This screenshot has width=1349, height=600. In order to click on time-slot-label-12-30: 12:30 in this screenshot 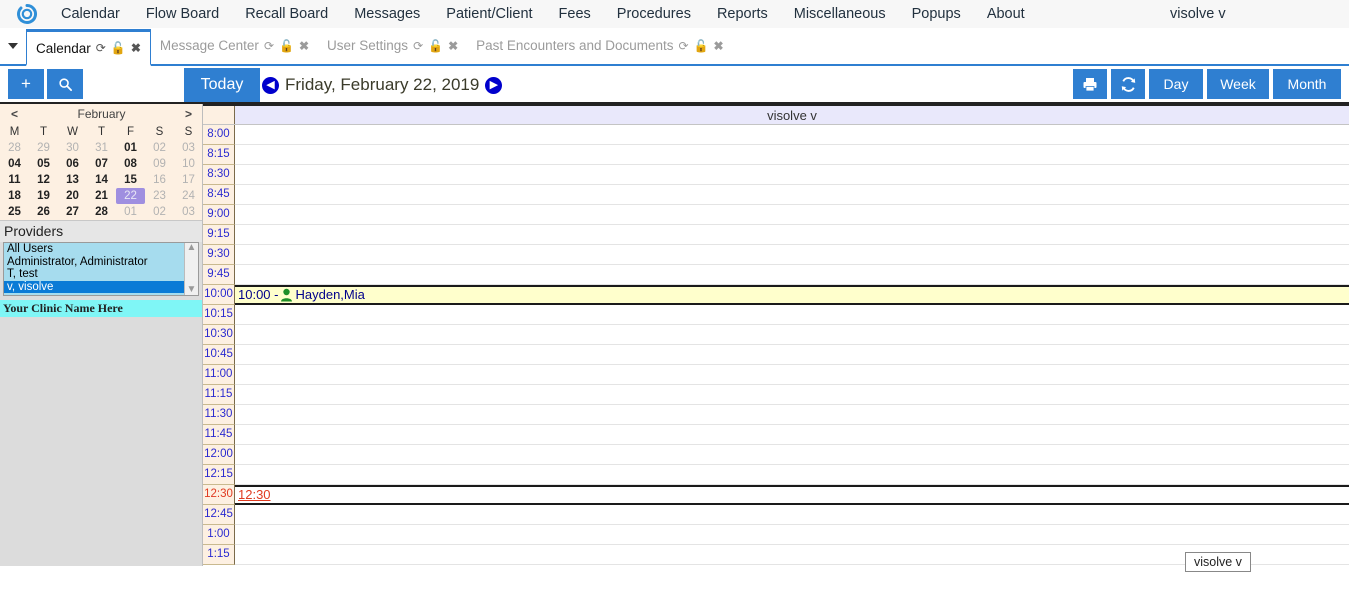, I will do `click(219, 495)`.